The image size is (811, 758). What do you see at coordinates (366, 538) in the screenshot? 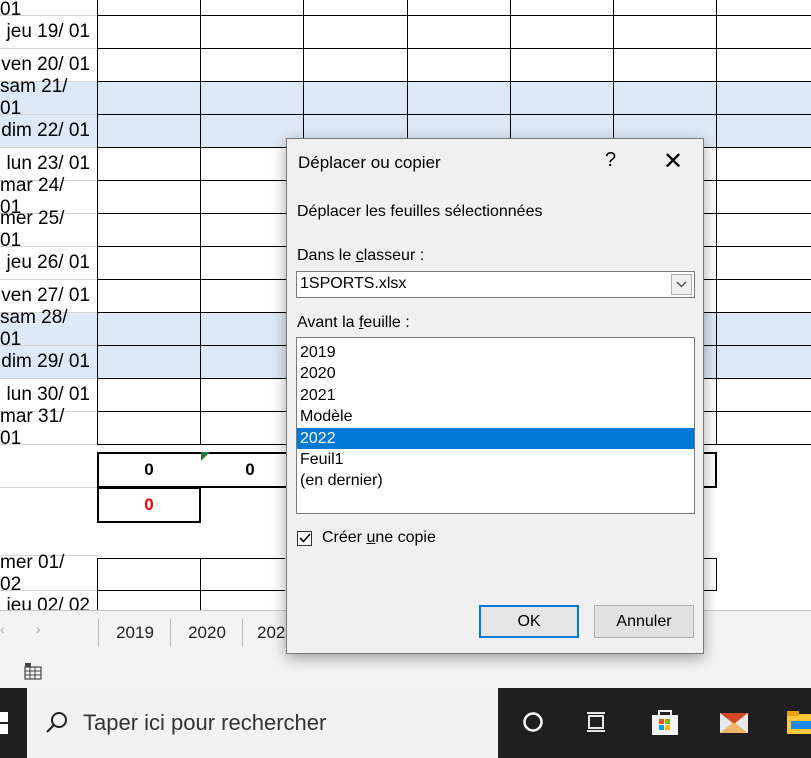
I see `create-copy-option: Créer une copie` at bounding box center [366, 538].